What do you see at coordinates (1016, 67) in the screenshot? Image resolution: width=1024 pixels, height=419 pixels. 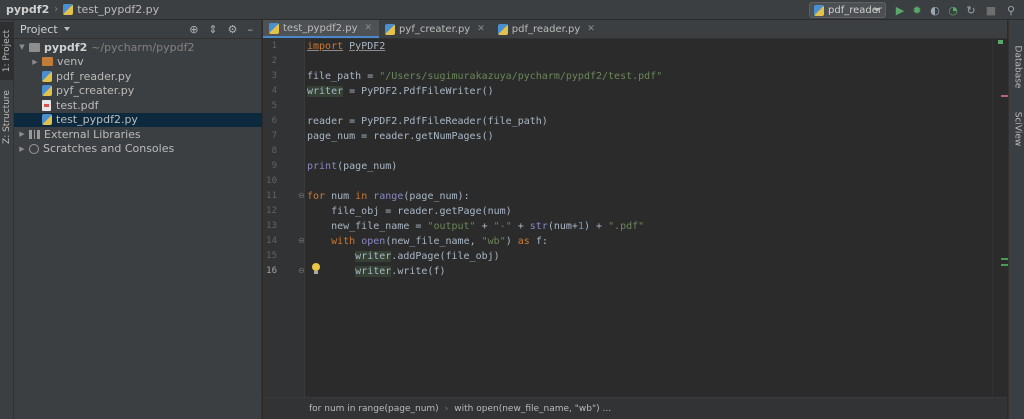 I see `database-tool-tab: Database` at bounding box center [1016, 67].